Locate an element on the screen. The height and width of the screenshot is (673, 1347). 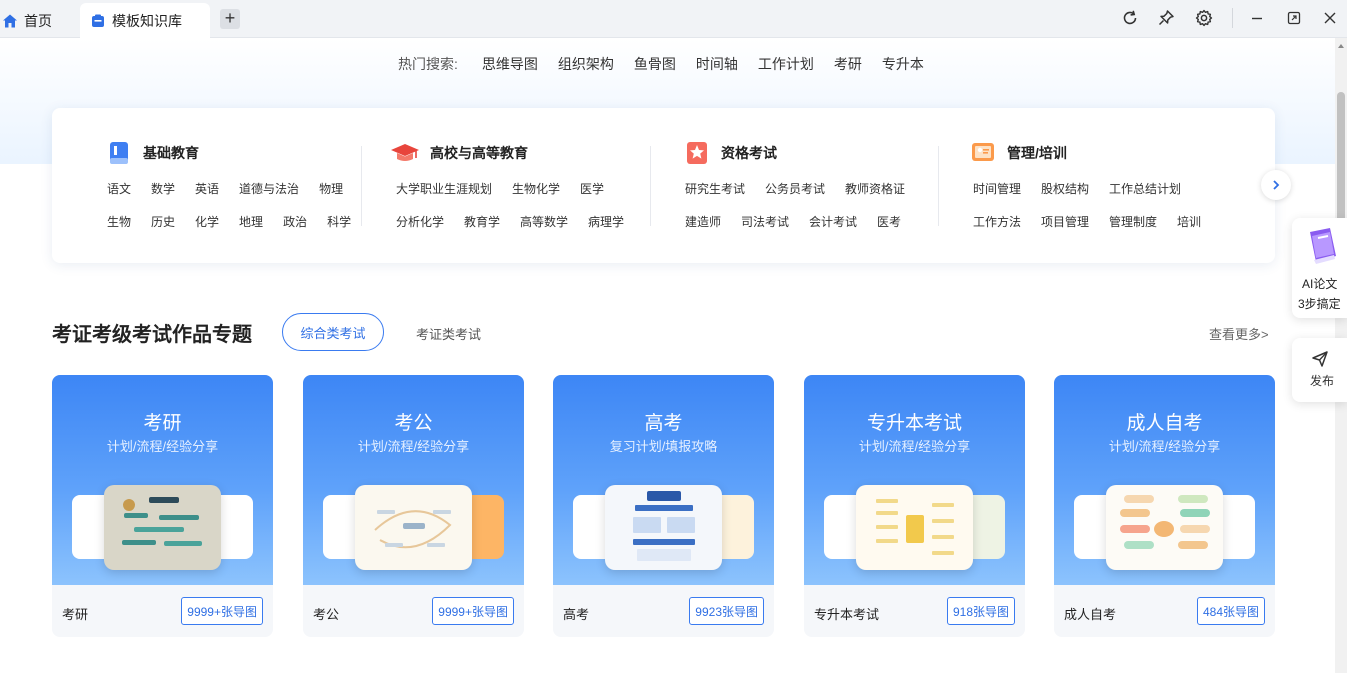
book-icon is located at coordinates (119, 153).